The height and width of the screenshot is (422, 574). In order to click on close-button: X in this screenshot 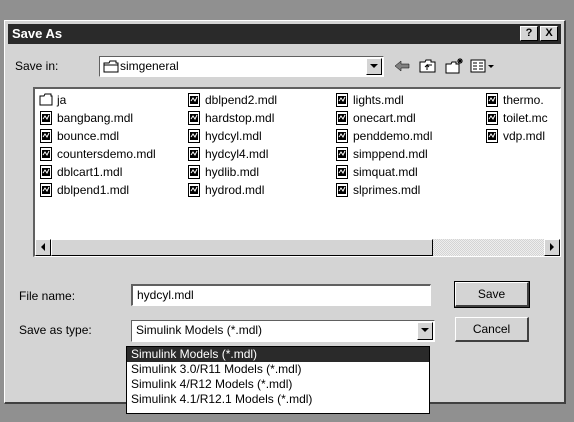, I will do `click(549, 33)`.